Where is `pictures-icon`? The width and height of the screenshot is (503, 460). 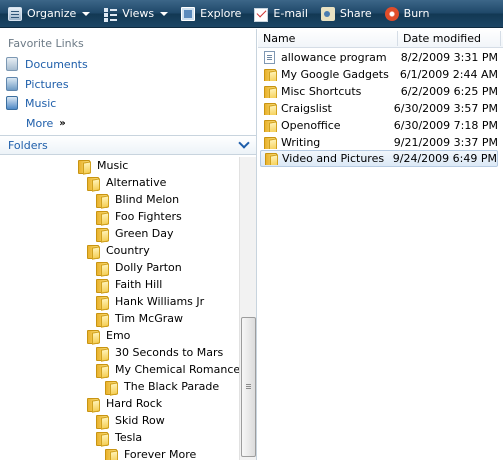
pictures-icon is located at coordinates (12, 84).